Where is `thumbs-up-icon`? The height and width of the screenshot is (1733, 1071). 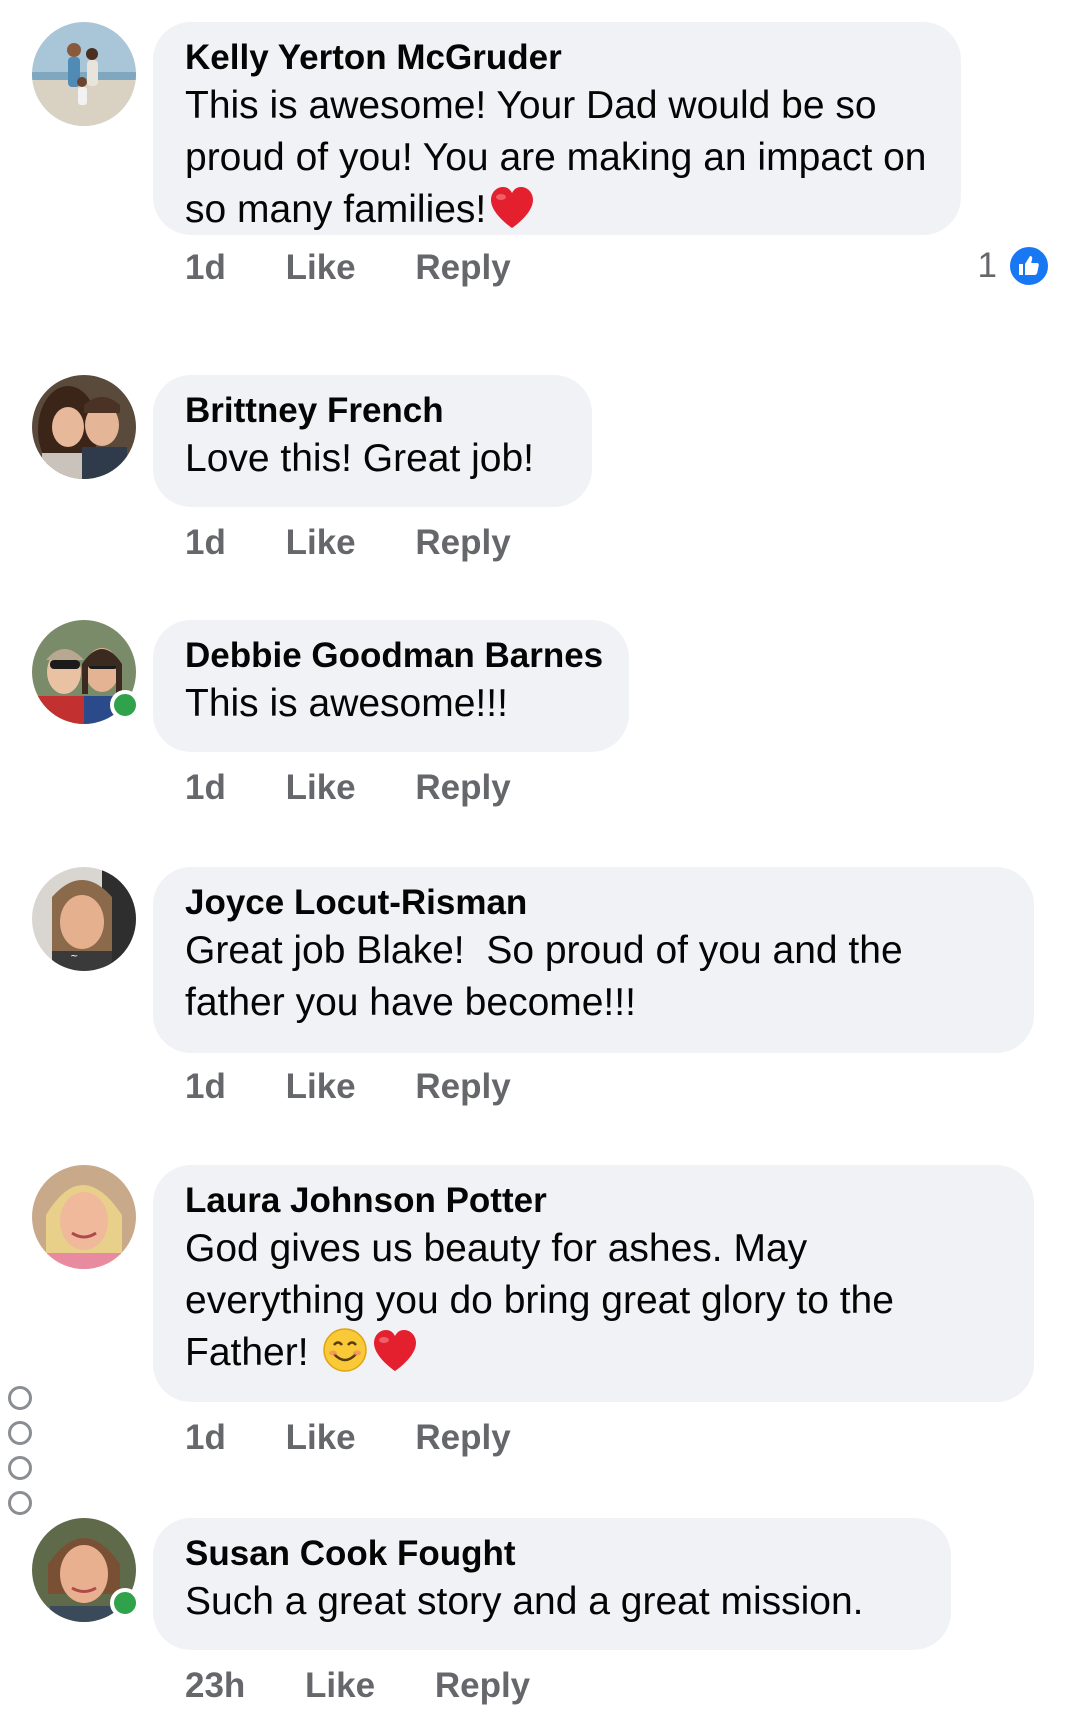
thumbs-up-icon is located at coordinates (1029, 266).